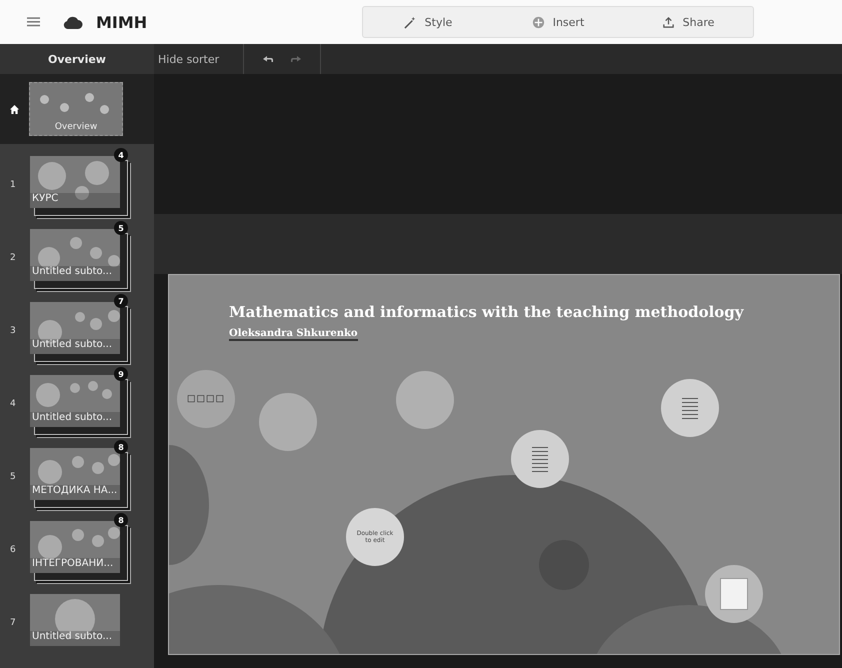 The height and width of the screenshot is (668, 842). What do you see at coordinates (428, 22) in the screenshot?
I see `style-button: Style` at bounding box center [428, 22].